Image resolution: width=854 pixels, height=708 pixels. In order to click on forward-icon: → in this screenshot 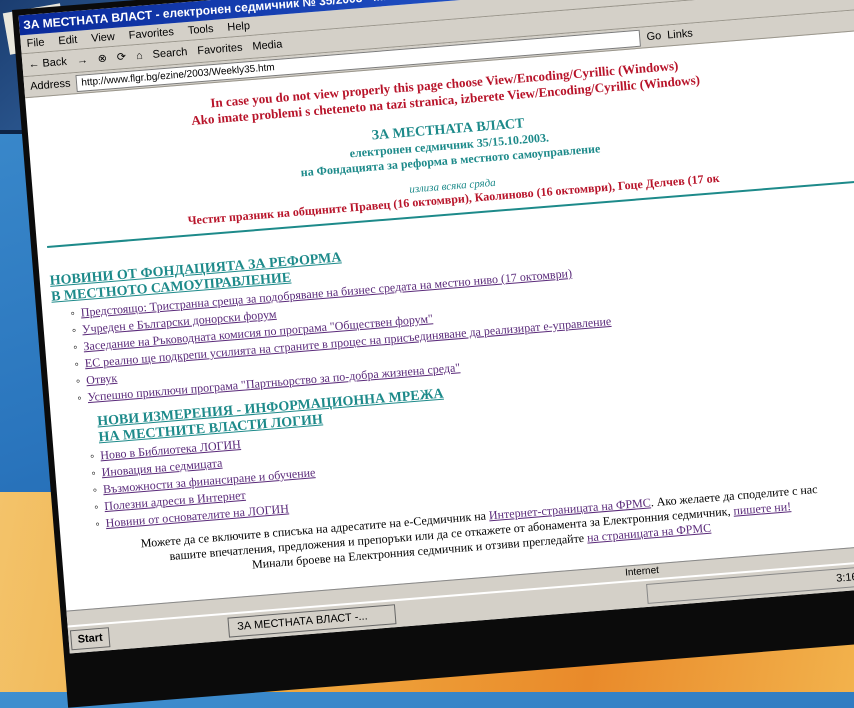, I will do `click(82, 60)`.